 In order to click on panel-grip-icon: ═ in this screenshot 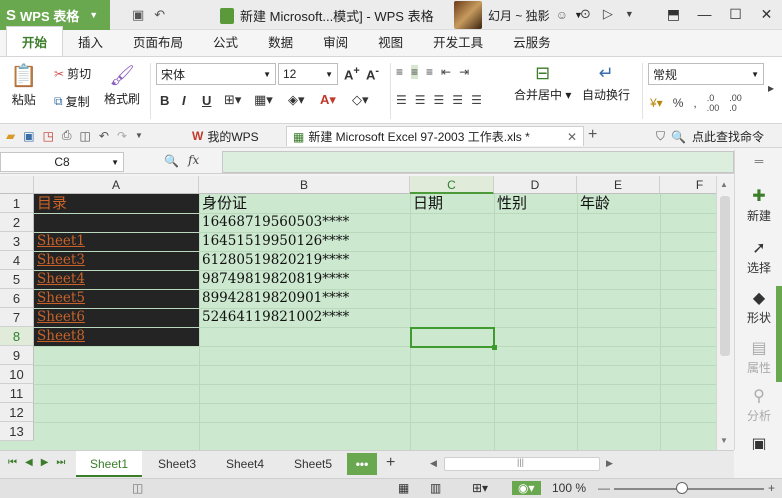, I will do `click(758, 161)`.